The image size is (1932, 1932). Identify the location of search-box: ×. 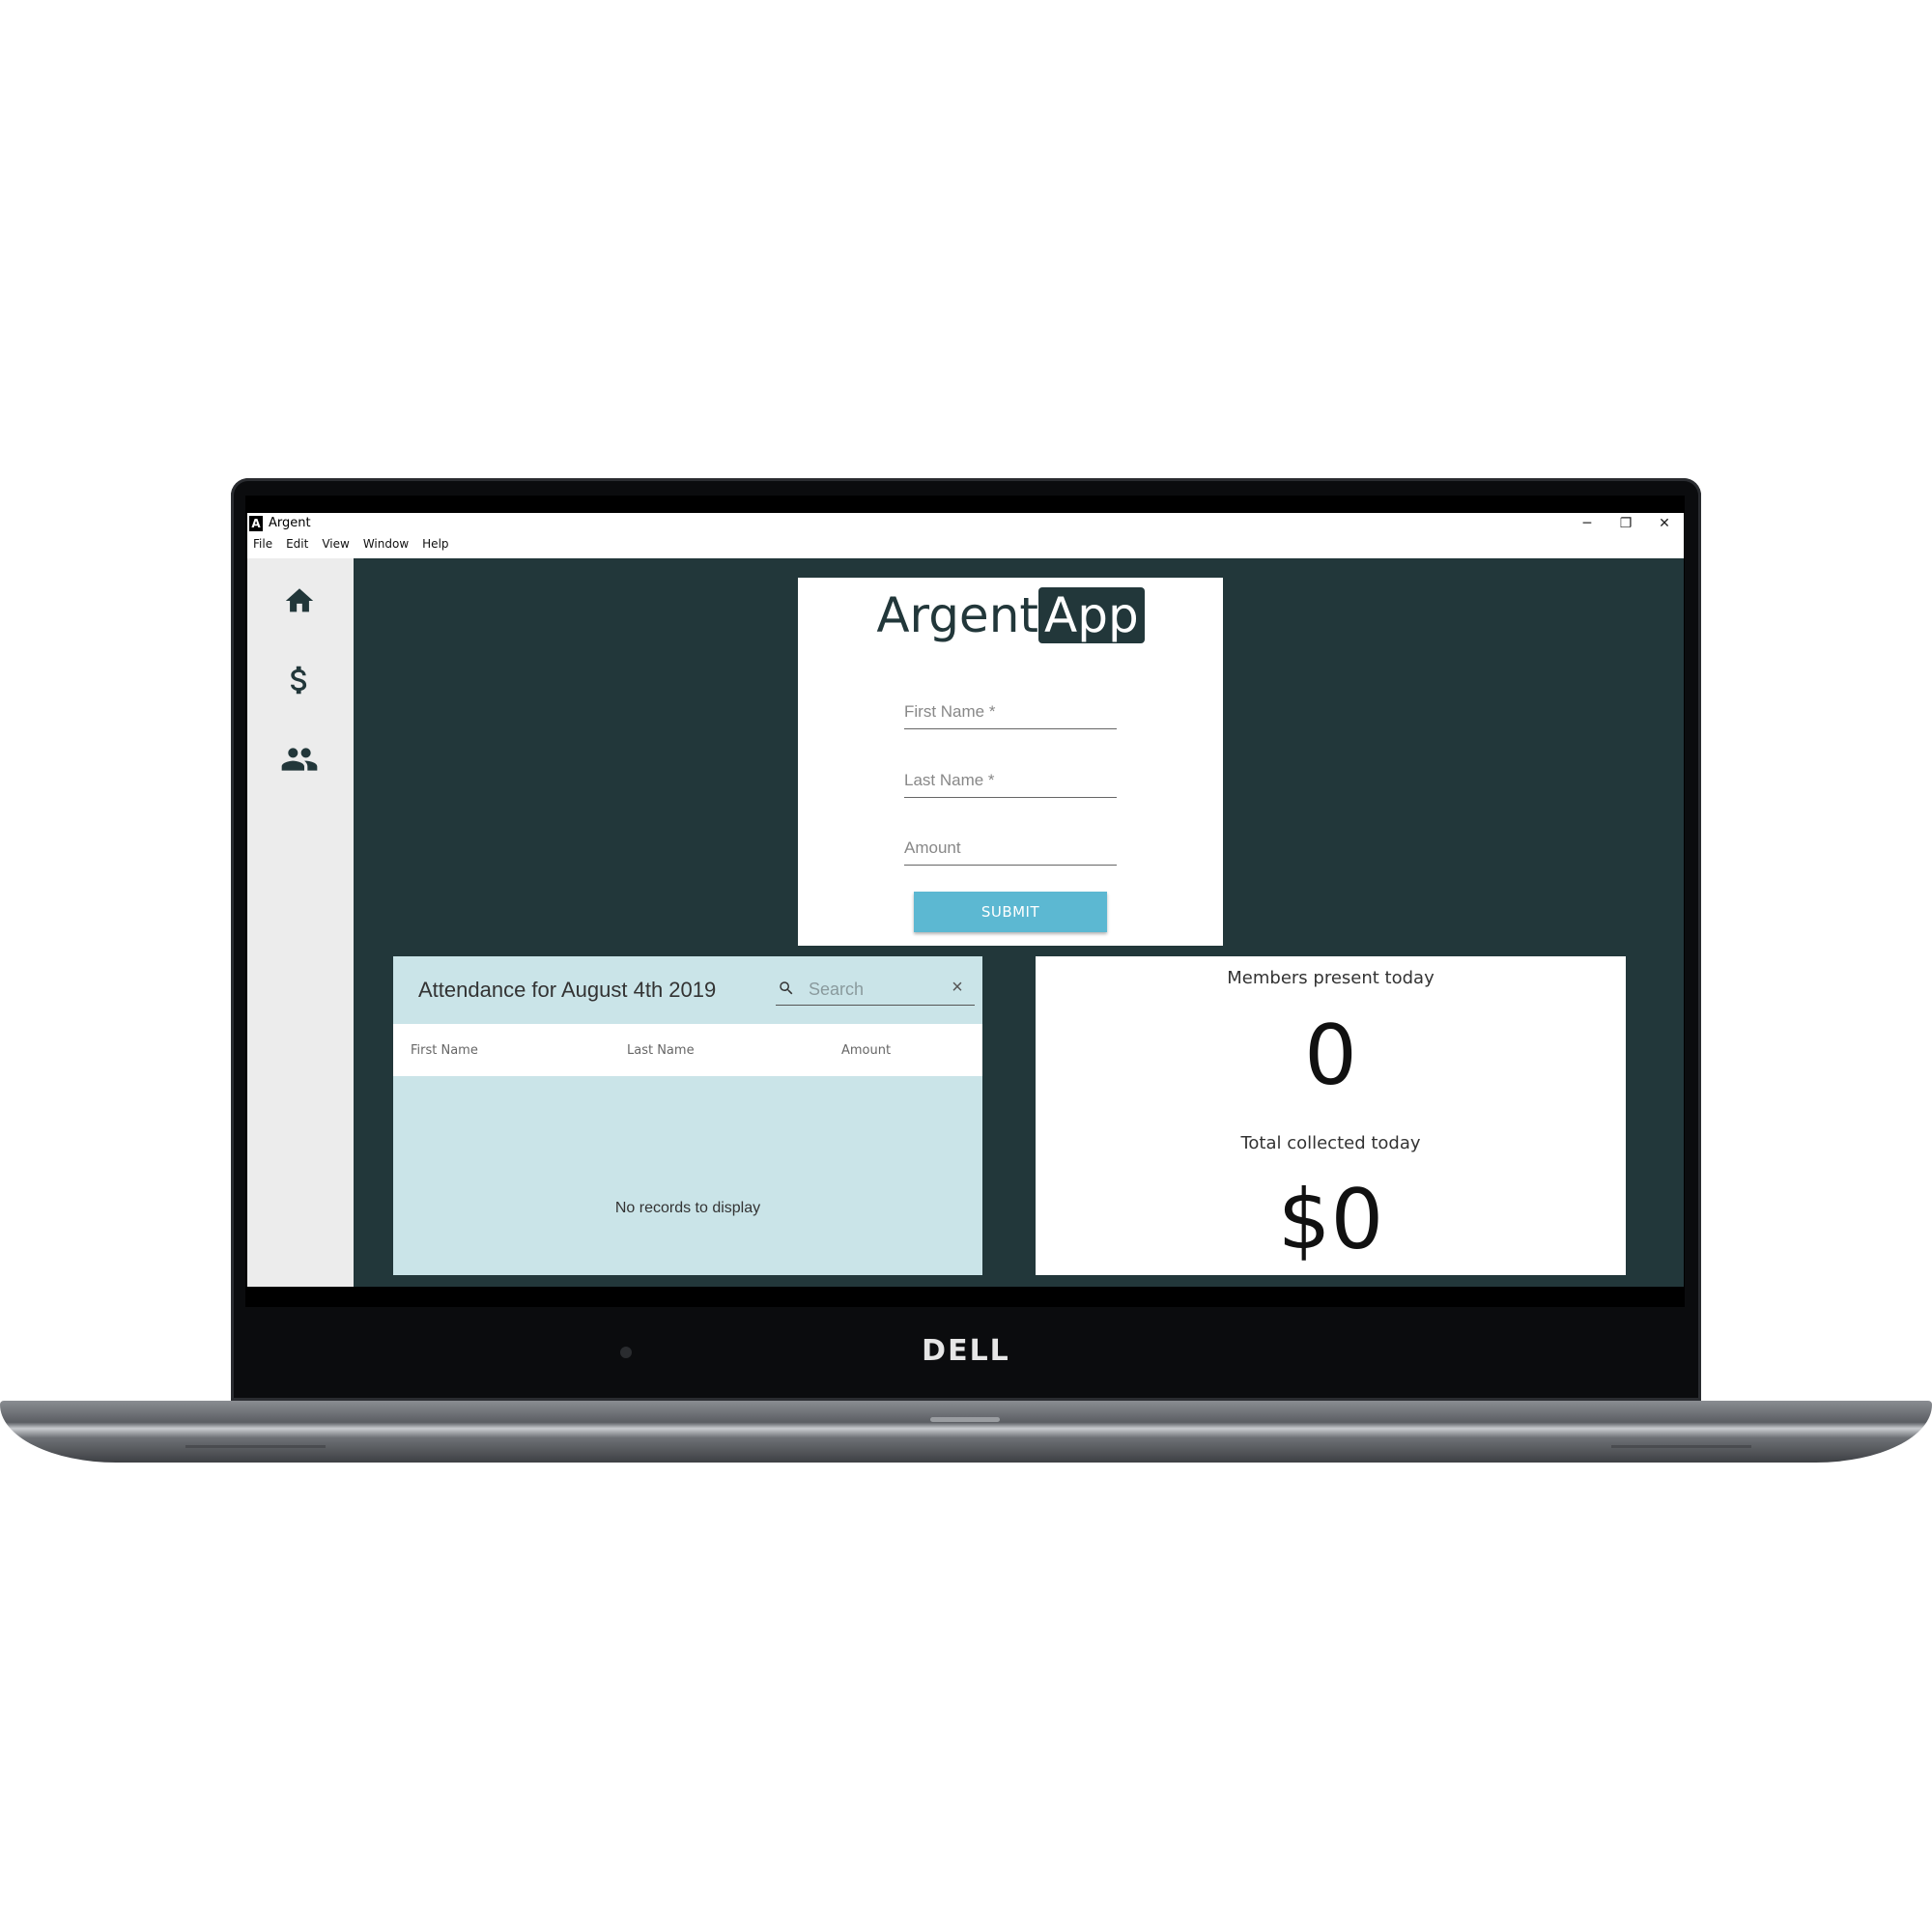
(875, 989).